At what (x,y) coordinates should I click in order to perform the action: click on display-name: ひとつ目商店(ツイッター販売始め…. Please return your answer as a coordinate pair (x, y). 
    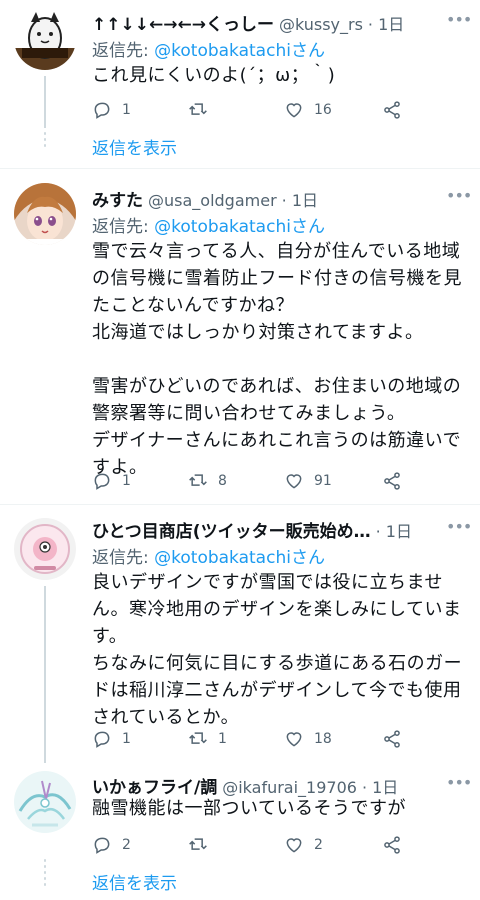
    Looking at the image, I should click on (231, 529).